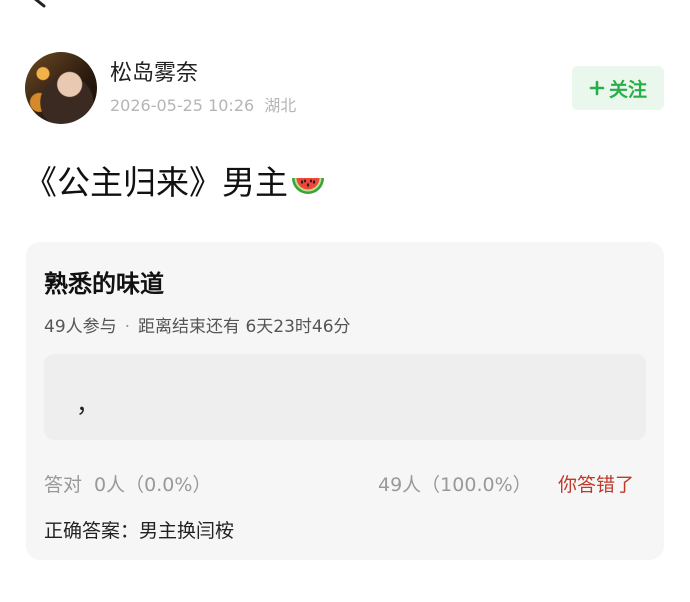 The image size is (690, 602). Describe the element at coordinates (104, 284) in the screenshot. I see `poll-title: 熟悉的味道` at that location.